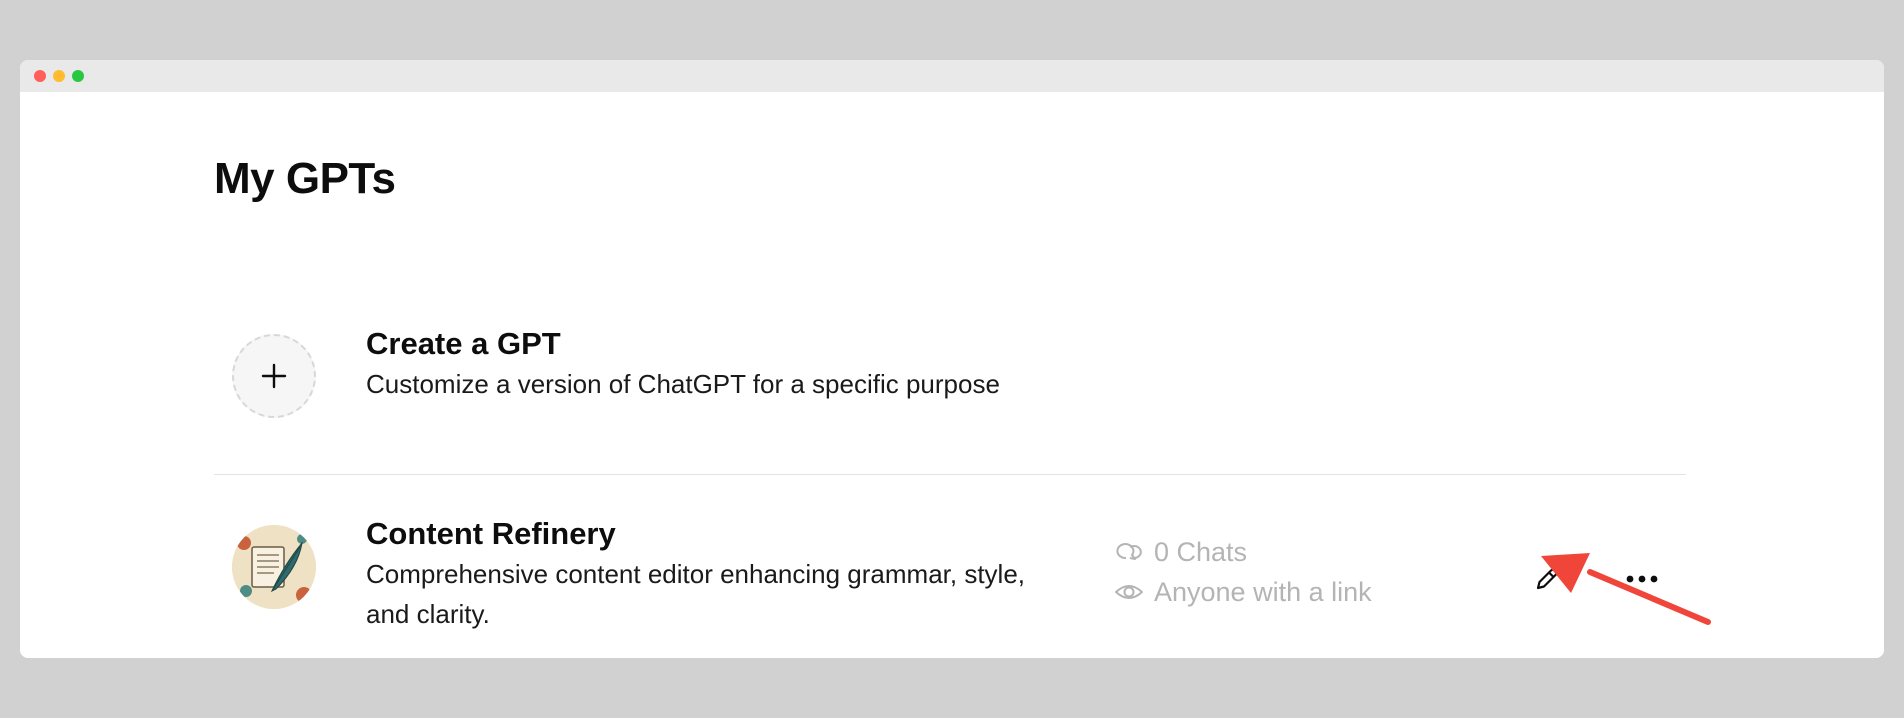 This screenshot has height=718, width=1904. Describe the element at coordinates (1129, 592) in the screenshot. I see `eye-icon` at that location.